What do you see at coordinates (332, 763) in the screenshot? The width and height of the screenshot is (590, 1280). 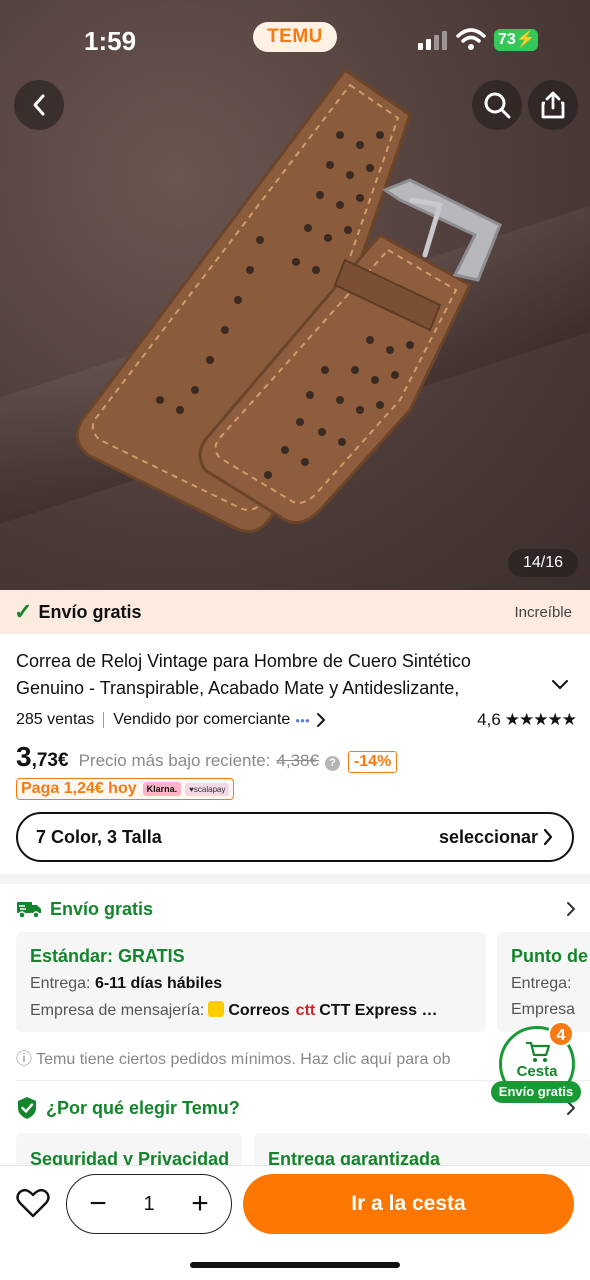 I see `info-icon: ?` at bounding box center [332, 763].